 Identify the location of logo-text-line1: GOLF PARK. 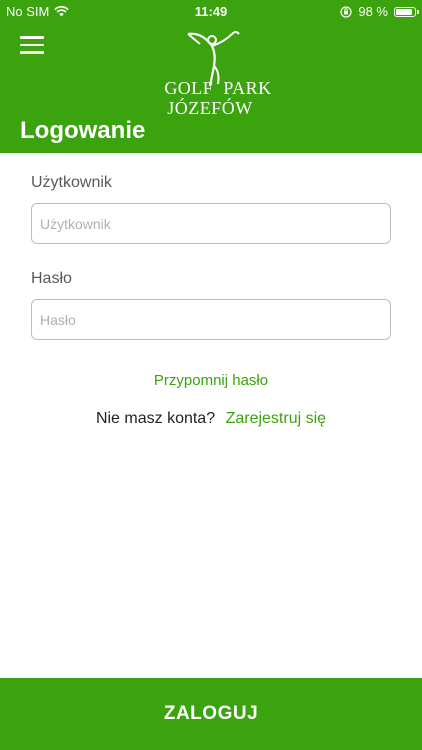
(218, 88).